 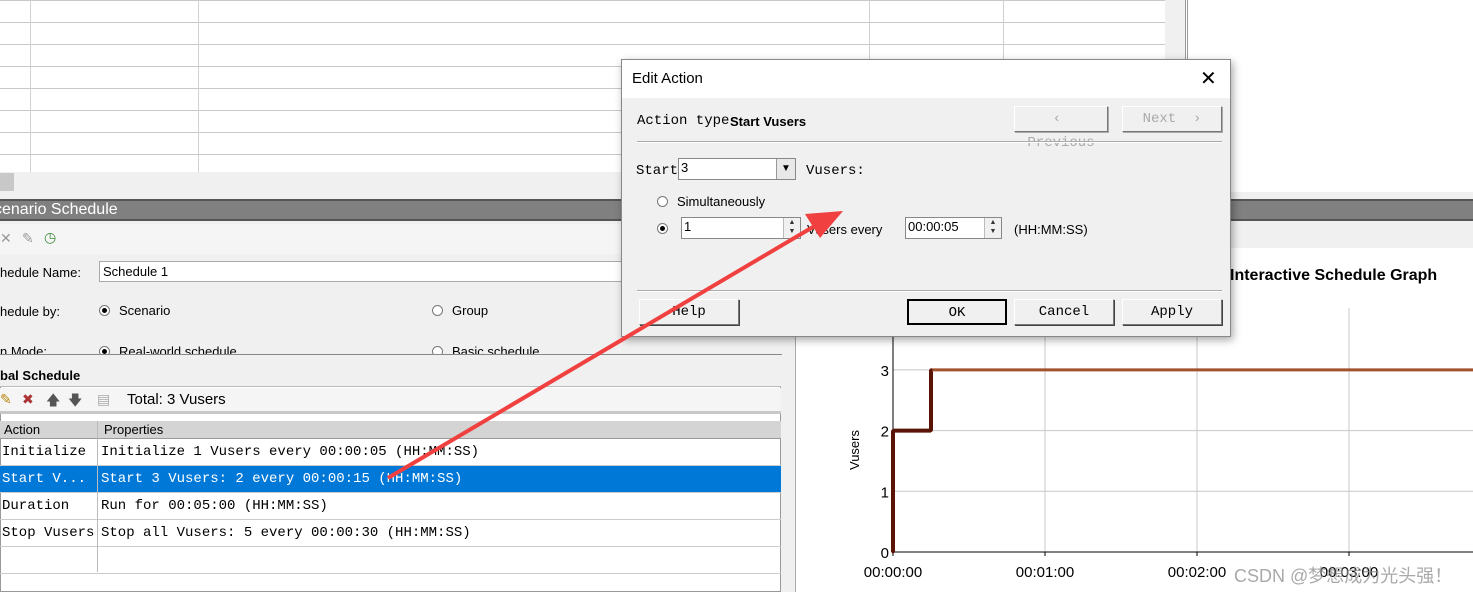 What do you see at coordinates (36, 506) in the screenshot?
I see `action-cell: Duration` at bounding box center [36, 506].